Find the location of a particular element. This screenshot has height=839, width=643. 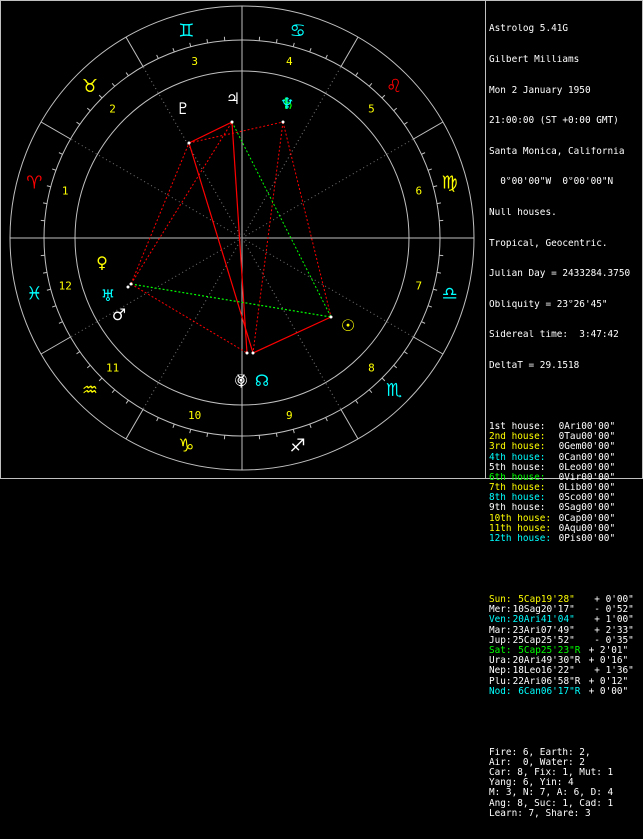

summary-line: Car: 8, Fix: 1, Mut: 1 is located at coordinates (565, 773).